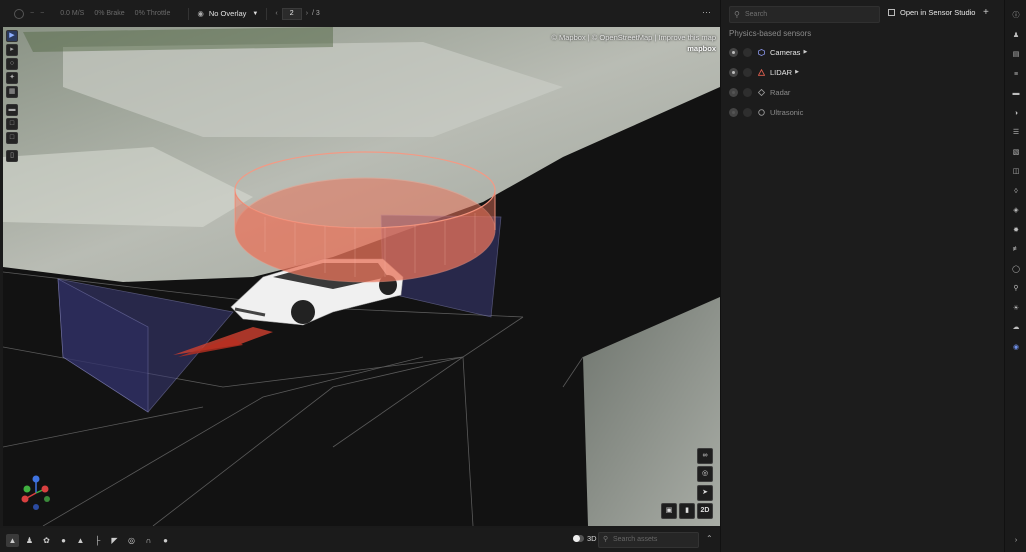  What do you see at coordinates (1016, 289) in the screenshot?
I see `search-globe-icon: ⚲` at bounding box center [1016, 289].